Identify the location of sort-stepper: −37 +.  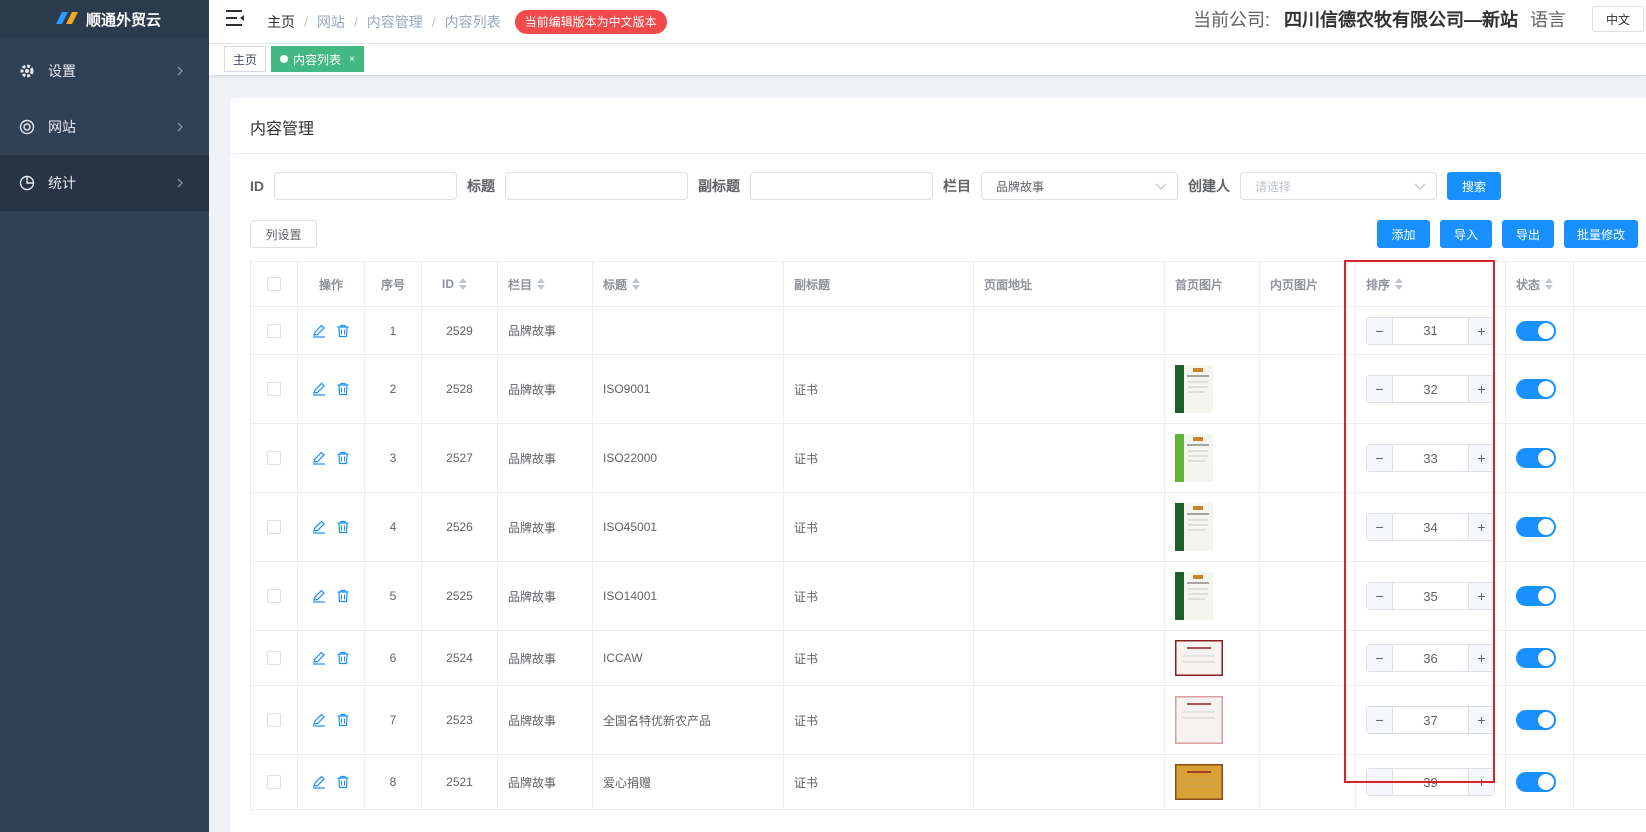
(1430, 720).